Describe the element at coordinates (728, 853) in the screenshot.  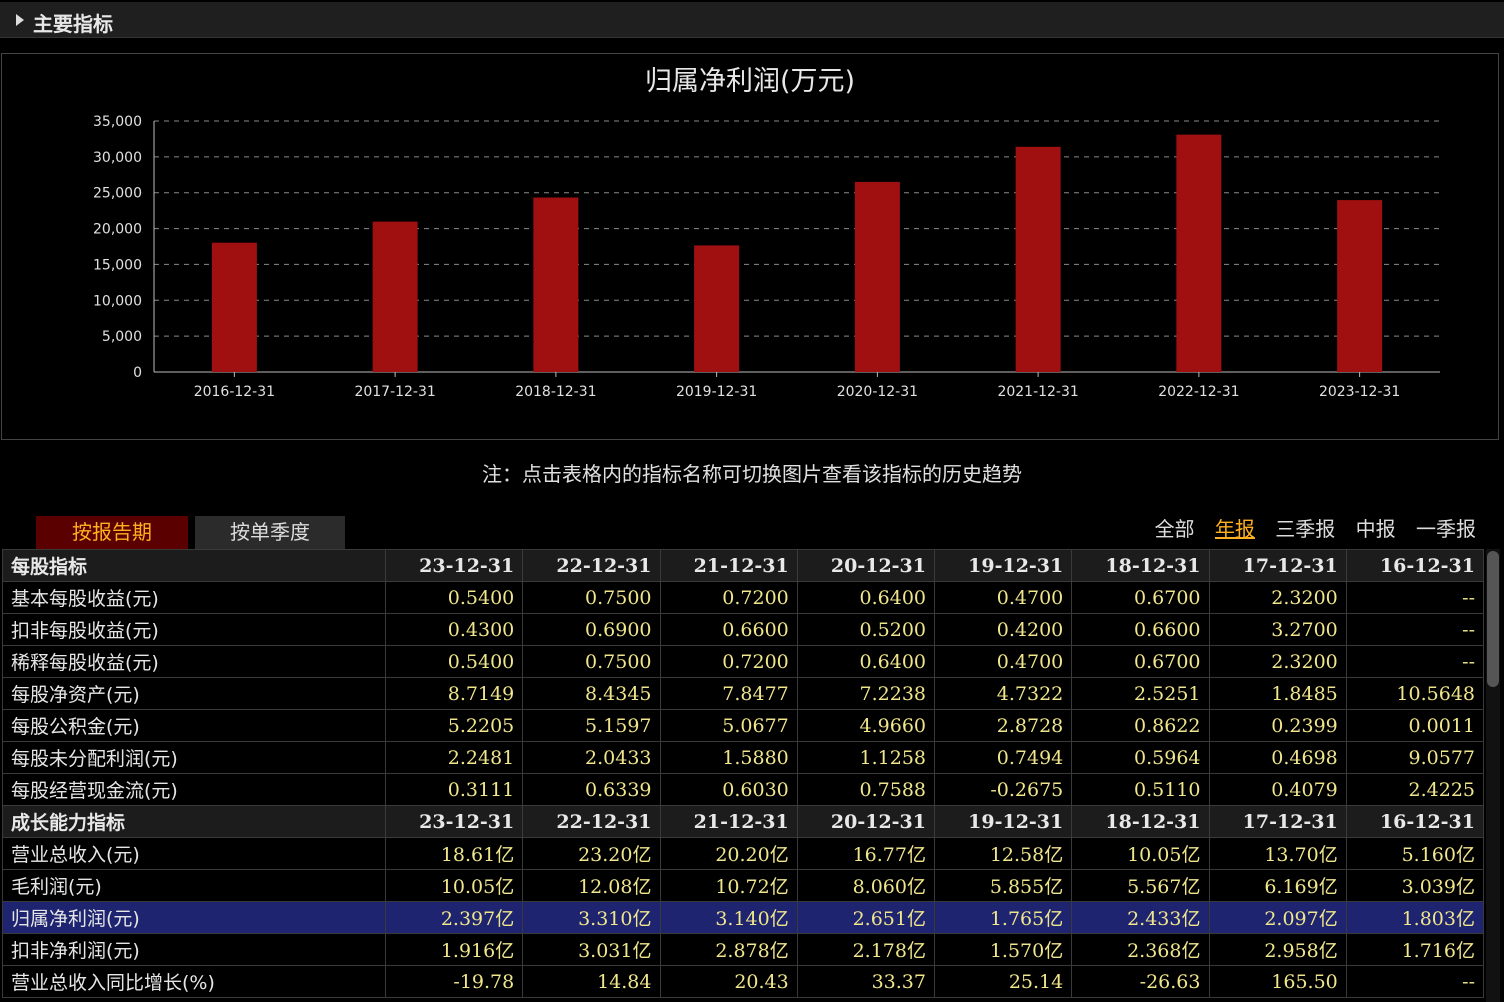
I see `table-cell: 20.20亿` at that location.